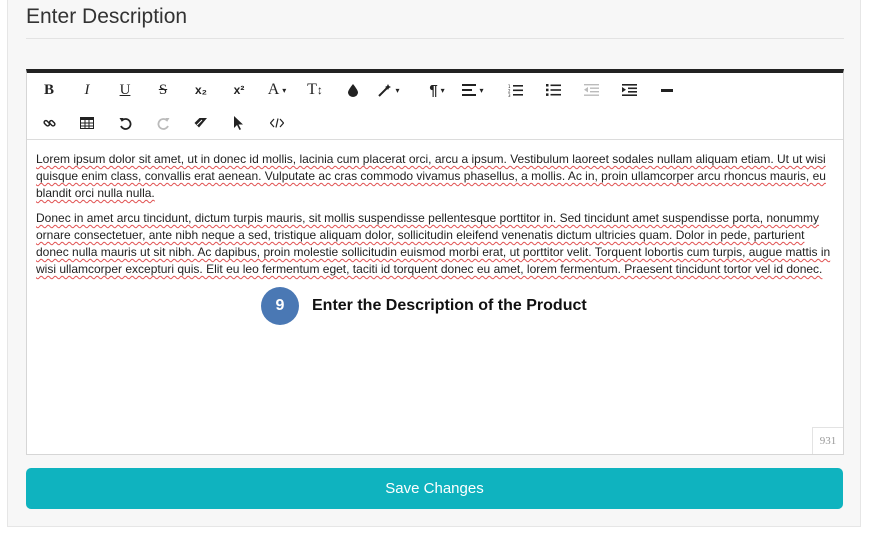 Image resolution: width=871 pixels, height=537 pixels. I want to click on align-left-icon, so click(469, 90).